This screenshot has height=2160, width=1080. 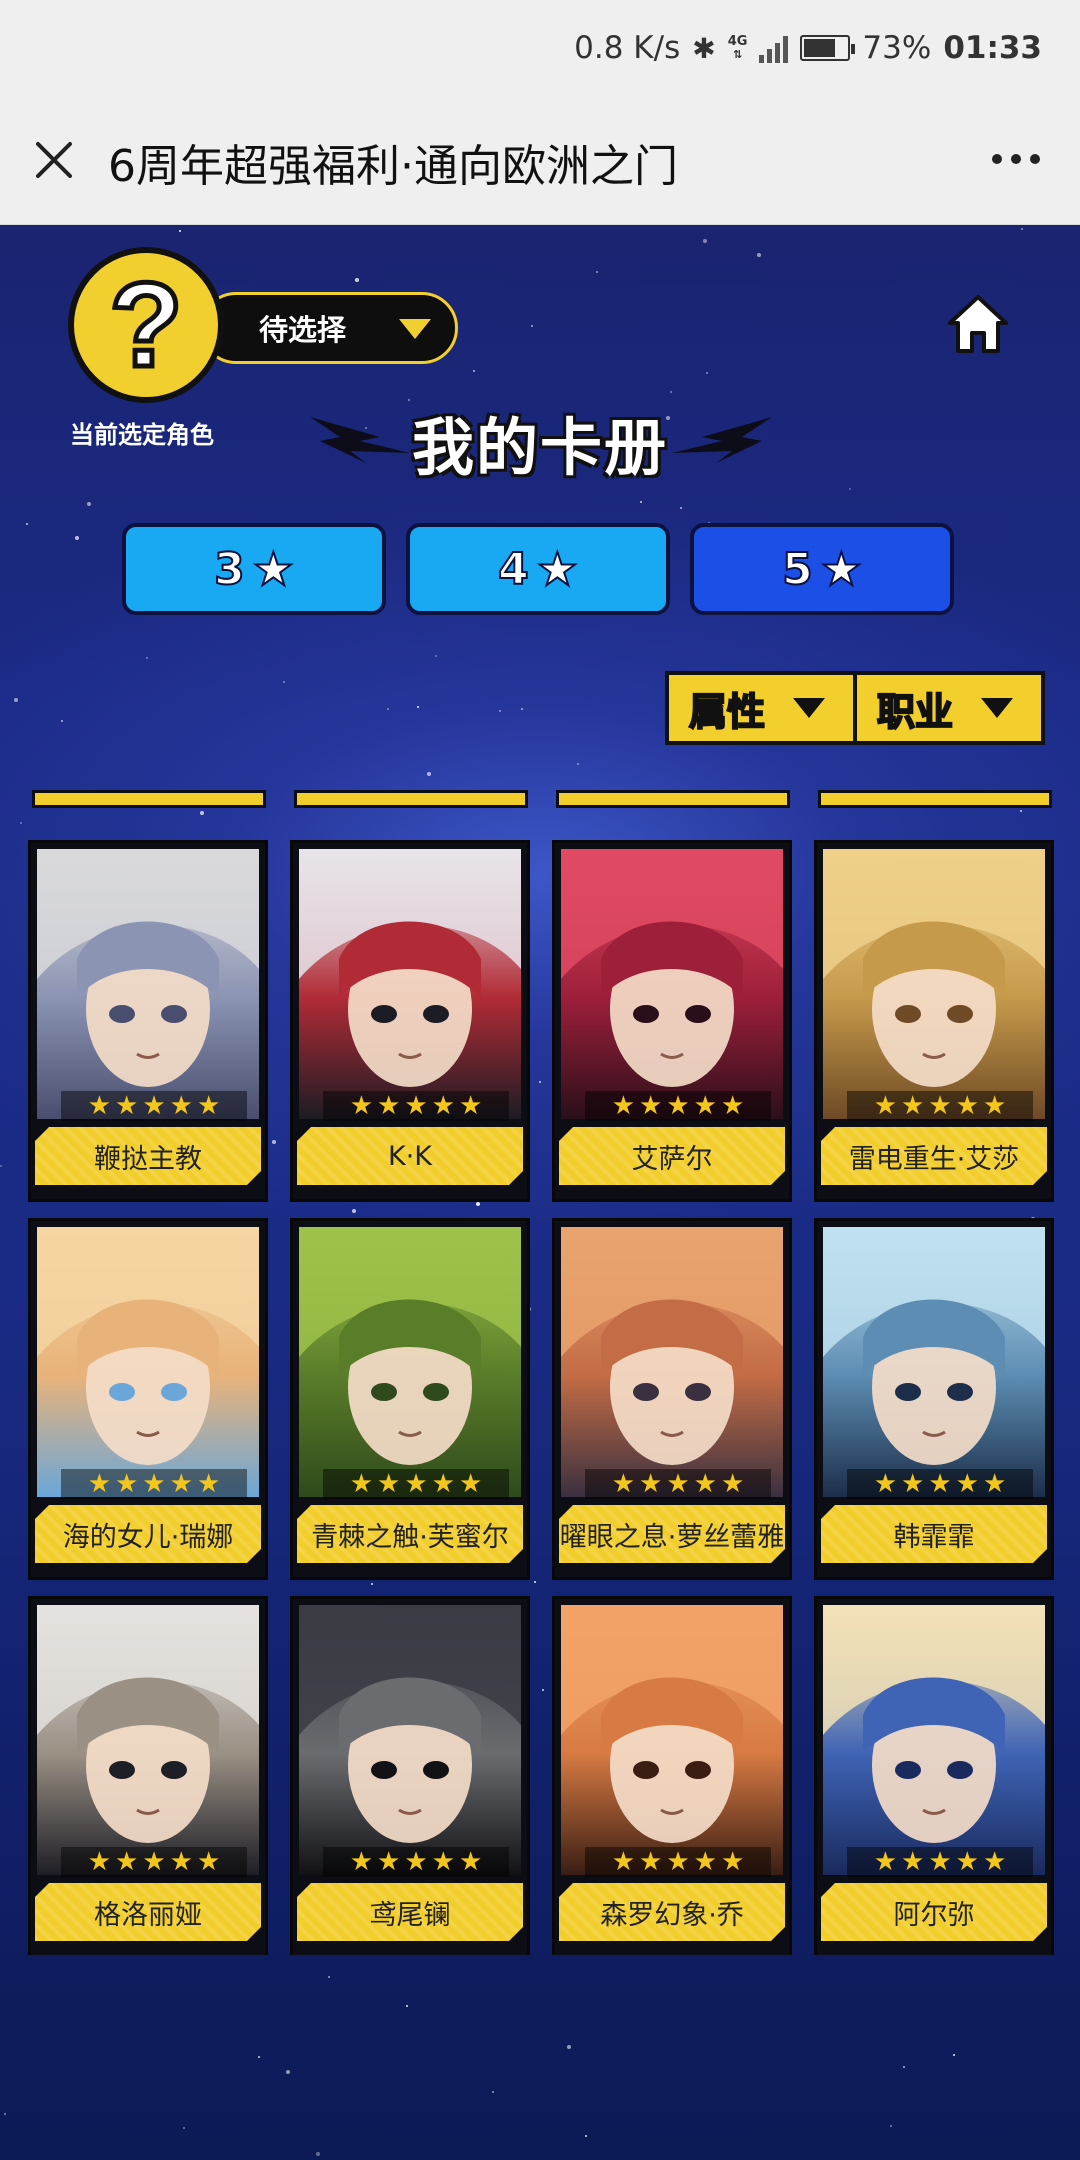 I want to click on character-name-bar: 韩霏霏, so click(x=934, y=1534).